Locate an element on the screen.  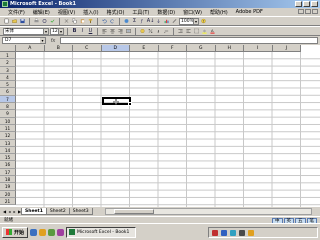
font-color-icon: A is located at coordinates (212, 31).